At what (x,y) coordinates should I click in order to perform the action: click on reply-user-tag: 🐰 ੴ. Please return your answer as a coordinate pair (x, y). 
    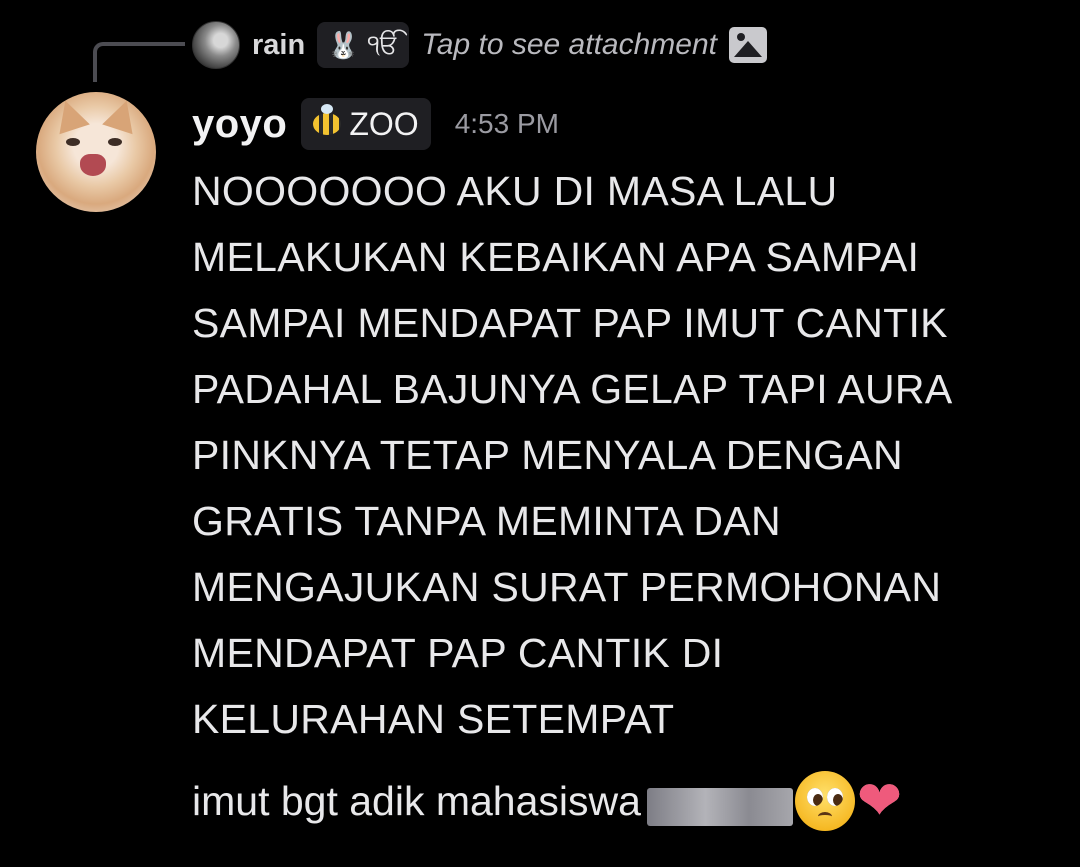
    Looking at the image, I should click on (363, 45).